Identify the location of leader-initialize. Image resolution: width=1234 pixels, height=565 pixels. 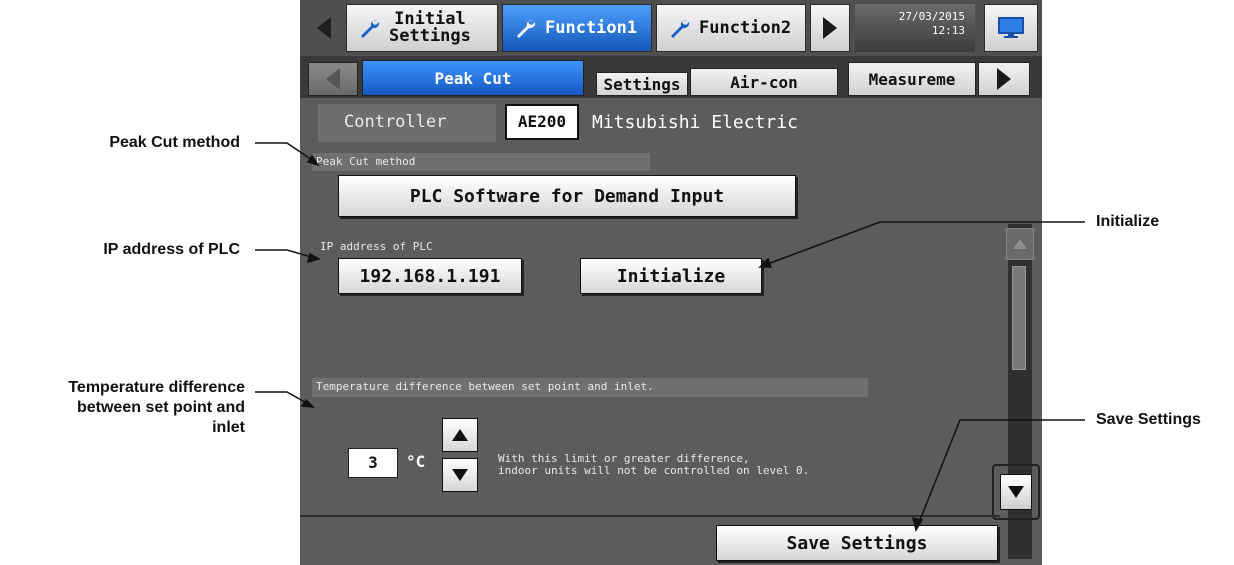
(924, 243).